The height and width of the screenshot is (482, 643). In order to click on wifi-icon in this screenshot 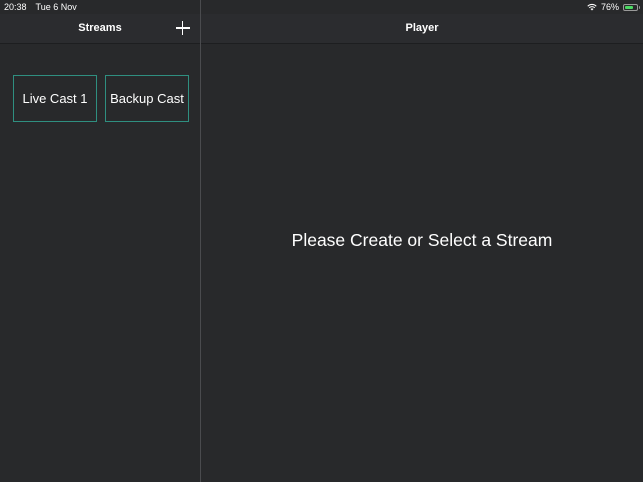, I will do `click(592, 7)`.